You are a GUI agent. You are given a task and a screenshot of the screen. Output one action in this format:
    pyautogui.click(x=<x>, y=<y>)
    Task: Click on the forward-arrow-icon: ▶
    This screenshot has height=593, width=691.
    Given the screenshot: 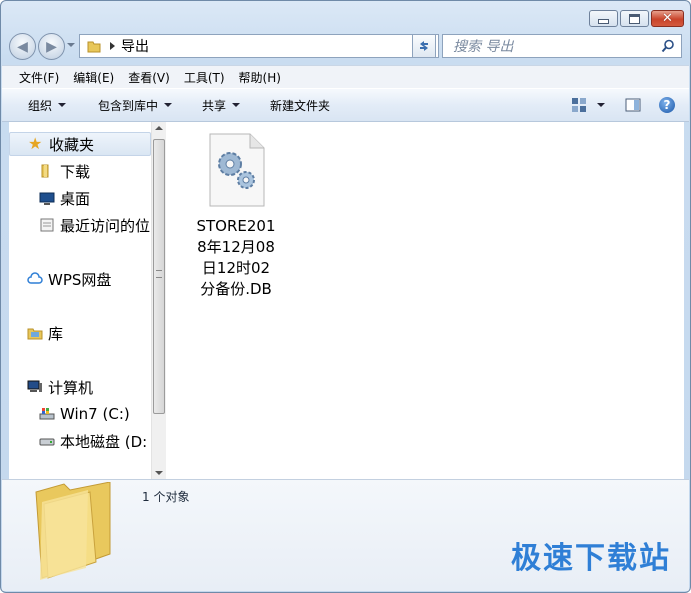 What is the action you would take?
    pyautogui.click(x=51, y=46)
    